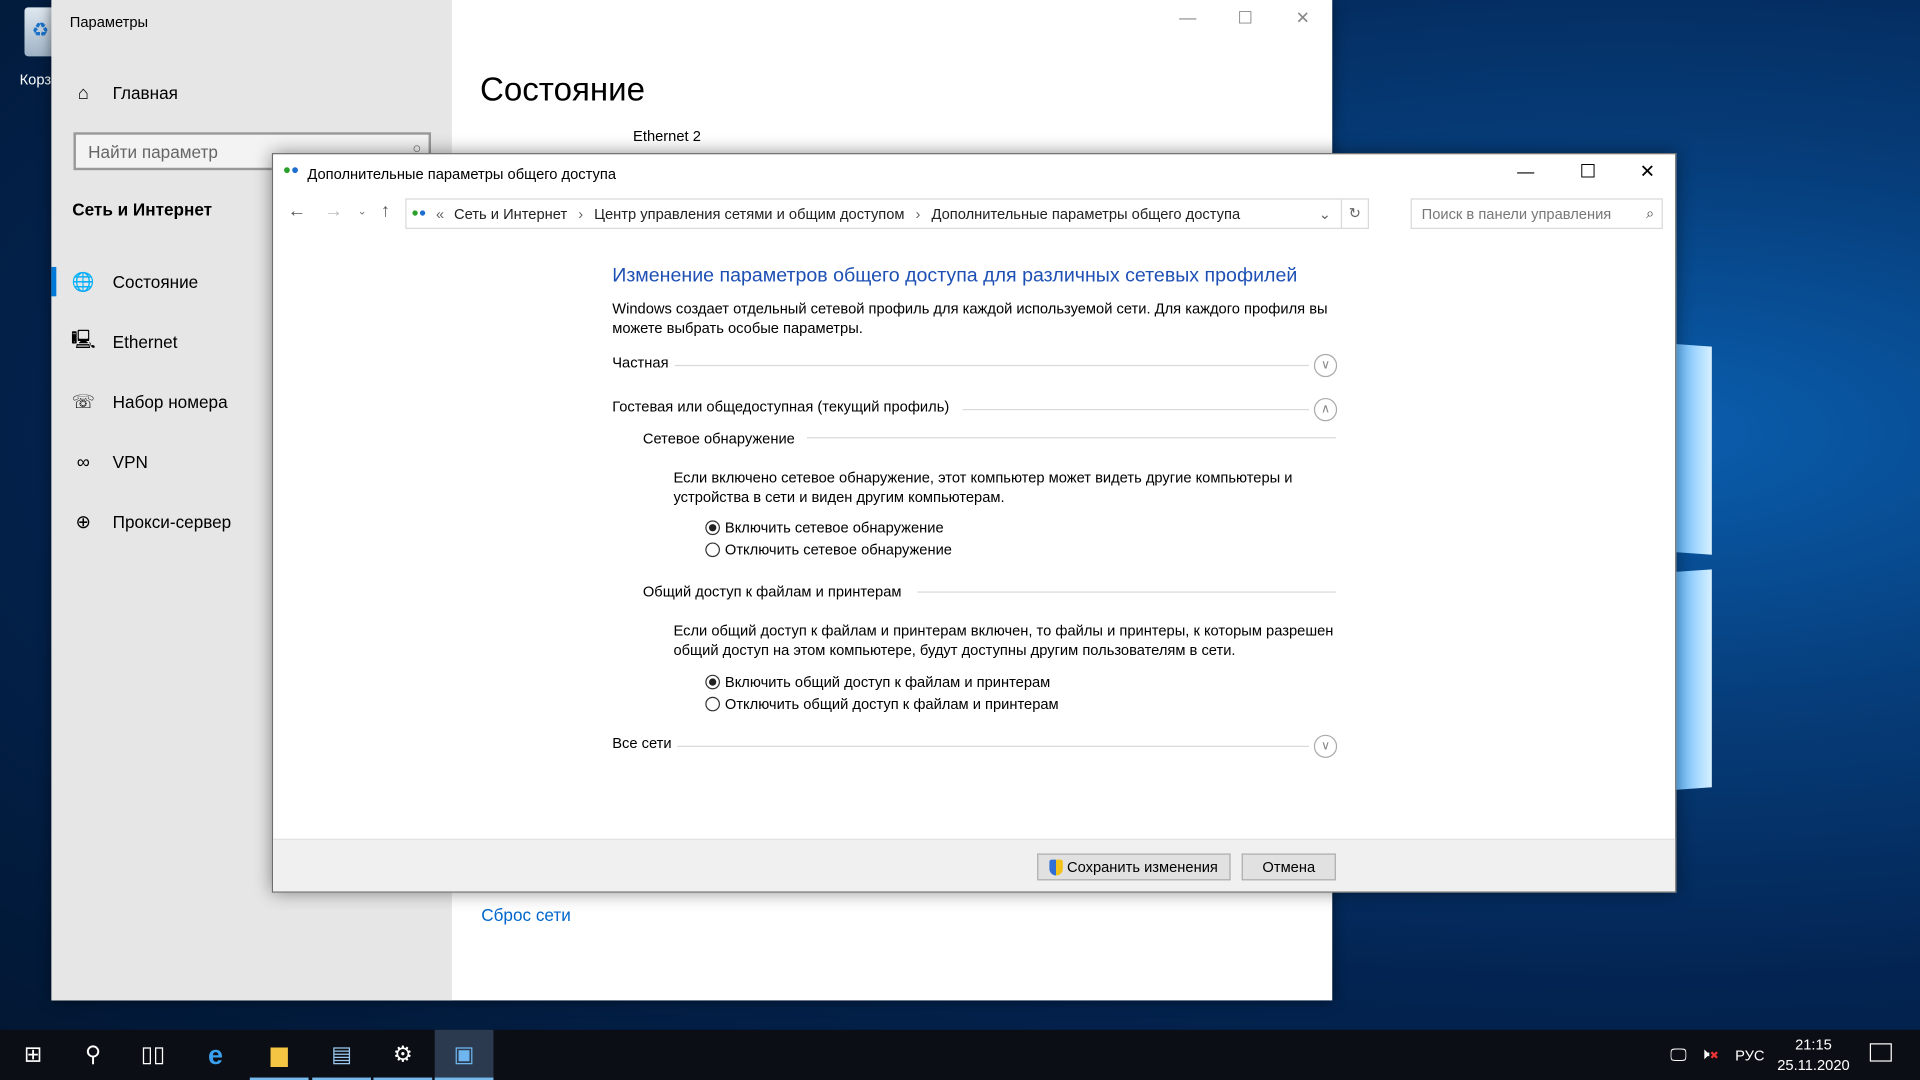 This screenshot has height=1080, width=1920. What do you see at coordinates (772, 591) in the screenshot?
I see `sharing-title: Общий доступ к файлам и принтерам` at bounding box center [772, 591].